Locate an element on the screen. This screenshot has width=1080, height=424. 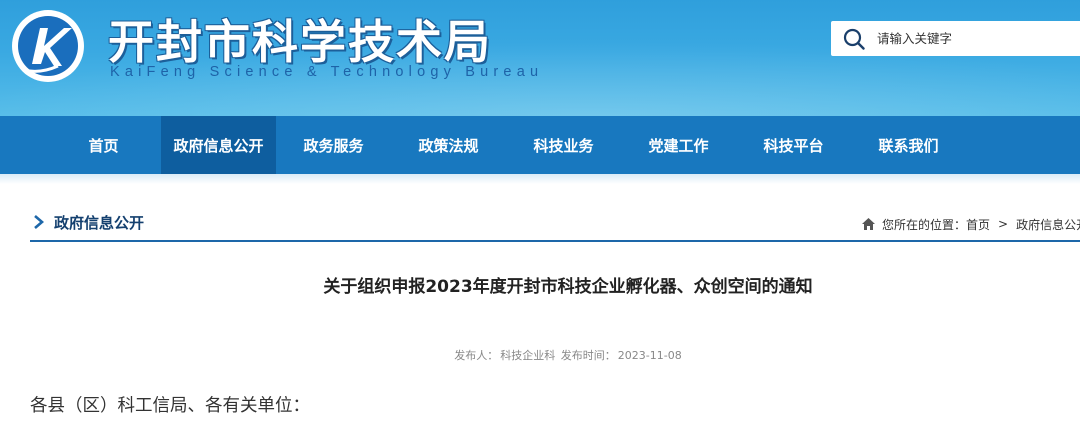
article-meta: 发布人： 科技企业科 发布时间： 2023-11-08 is located at coordinates (540, 355).